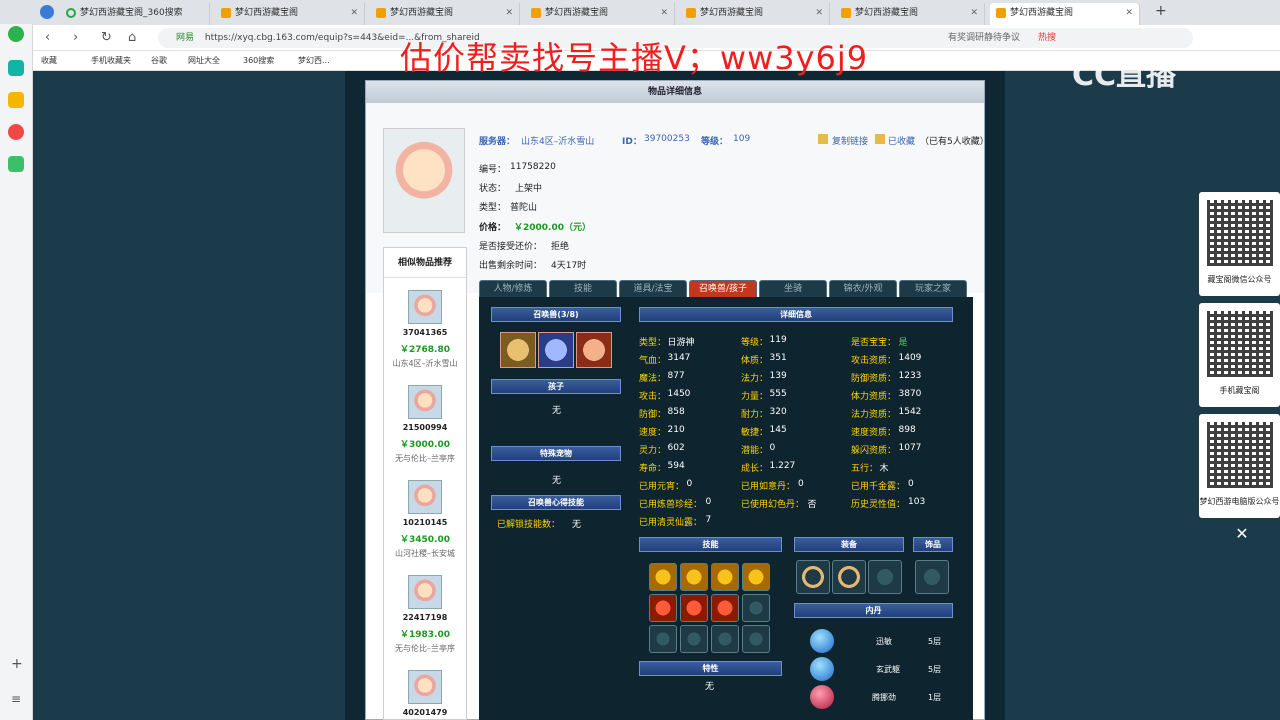 This screenshot has width=1280, height=720. Describe the element at coordinates (583, 289) in the screenshot. I see `tab-skills: 技能` at that location.